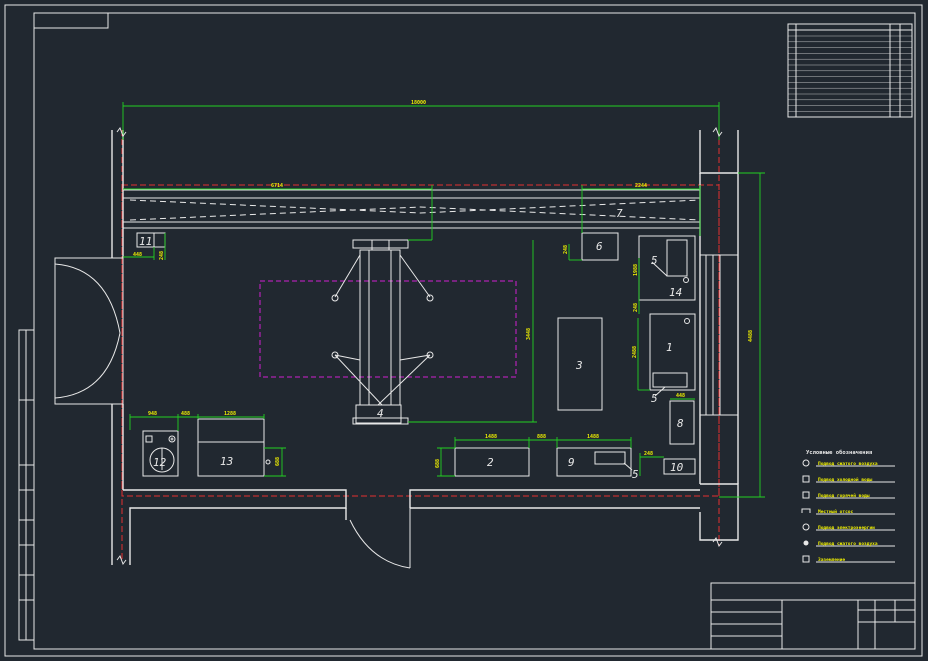  Describe the element at coordinates (137, 255) in the screenshot. I see `dim-w11: 448` at that location.